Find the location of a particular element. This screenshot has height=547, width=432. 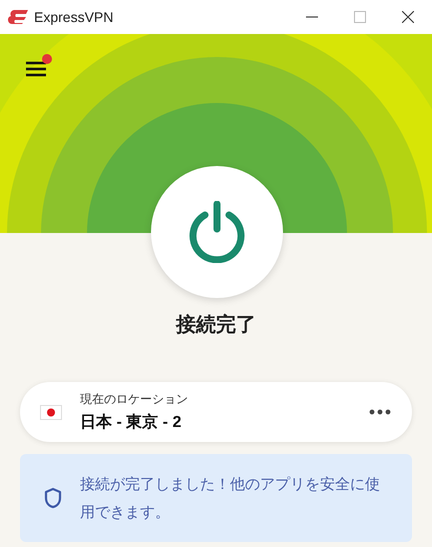

more-icon is located at coordinates (380, 412).